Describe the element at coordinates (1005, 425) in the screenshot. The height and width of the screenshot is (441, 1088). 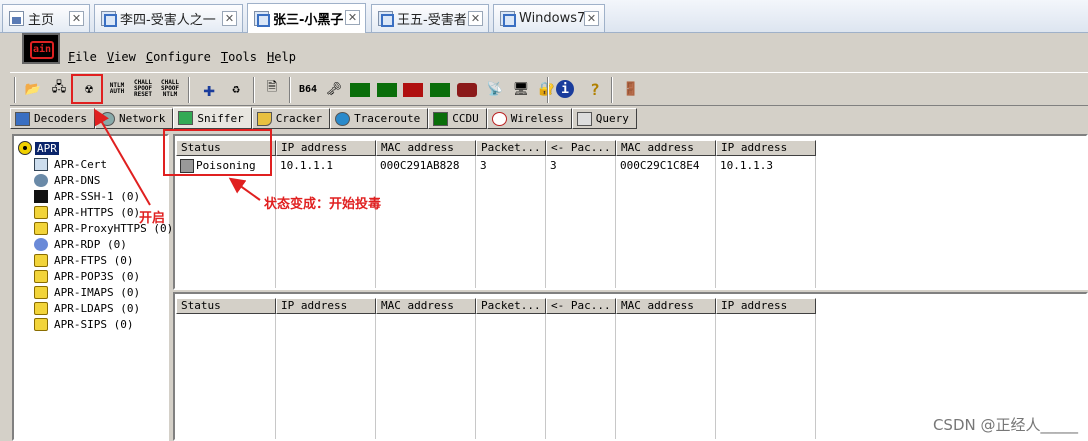
I see `csdn-watermark: CSDN @正经人_____` at that location.